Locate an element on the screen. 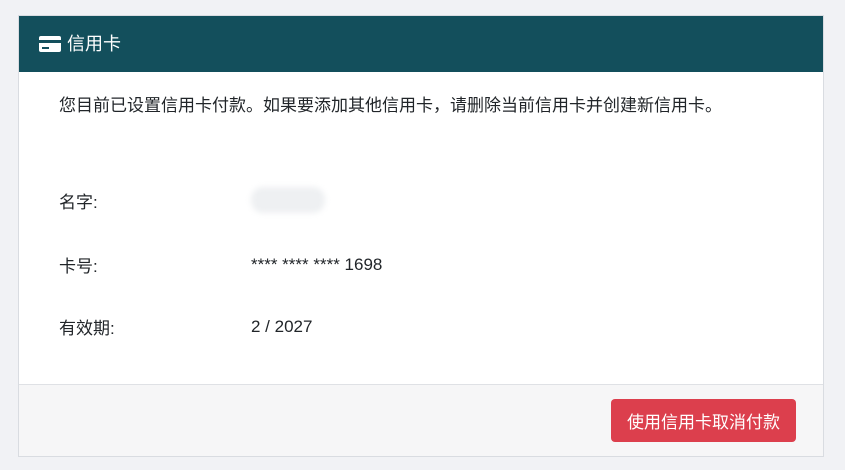 This screenshot has width=845, height=470. card-number-row: 卡号: **** **** **** 1698 is located at coordinates (220, 264).